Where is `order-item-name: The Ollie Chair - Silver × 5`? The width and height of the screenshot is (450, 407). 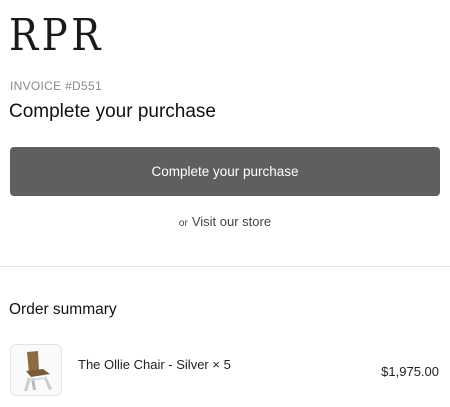
order-item-name: The Ollie Chair - Silver × 5 is located at coordinates (154, 364).